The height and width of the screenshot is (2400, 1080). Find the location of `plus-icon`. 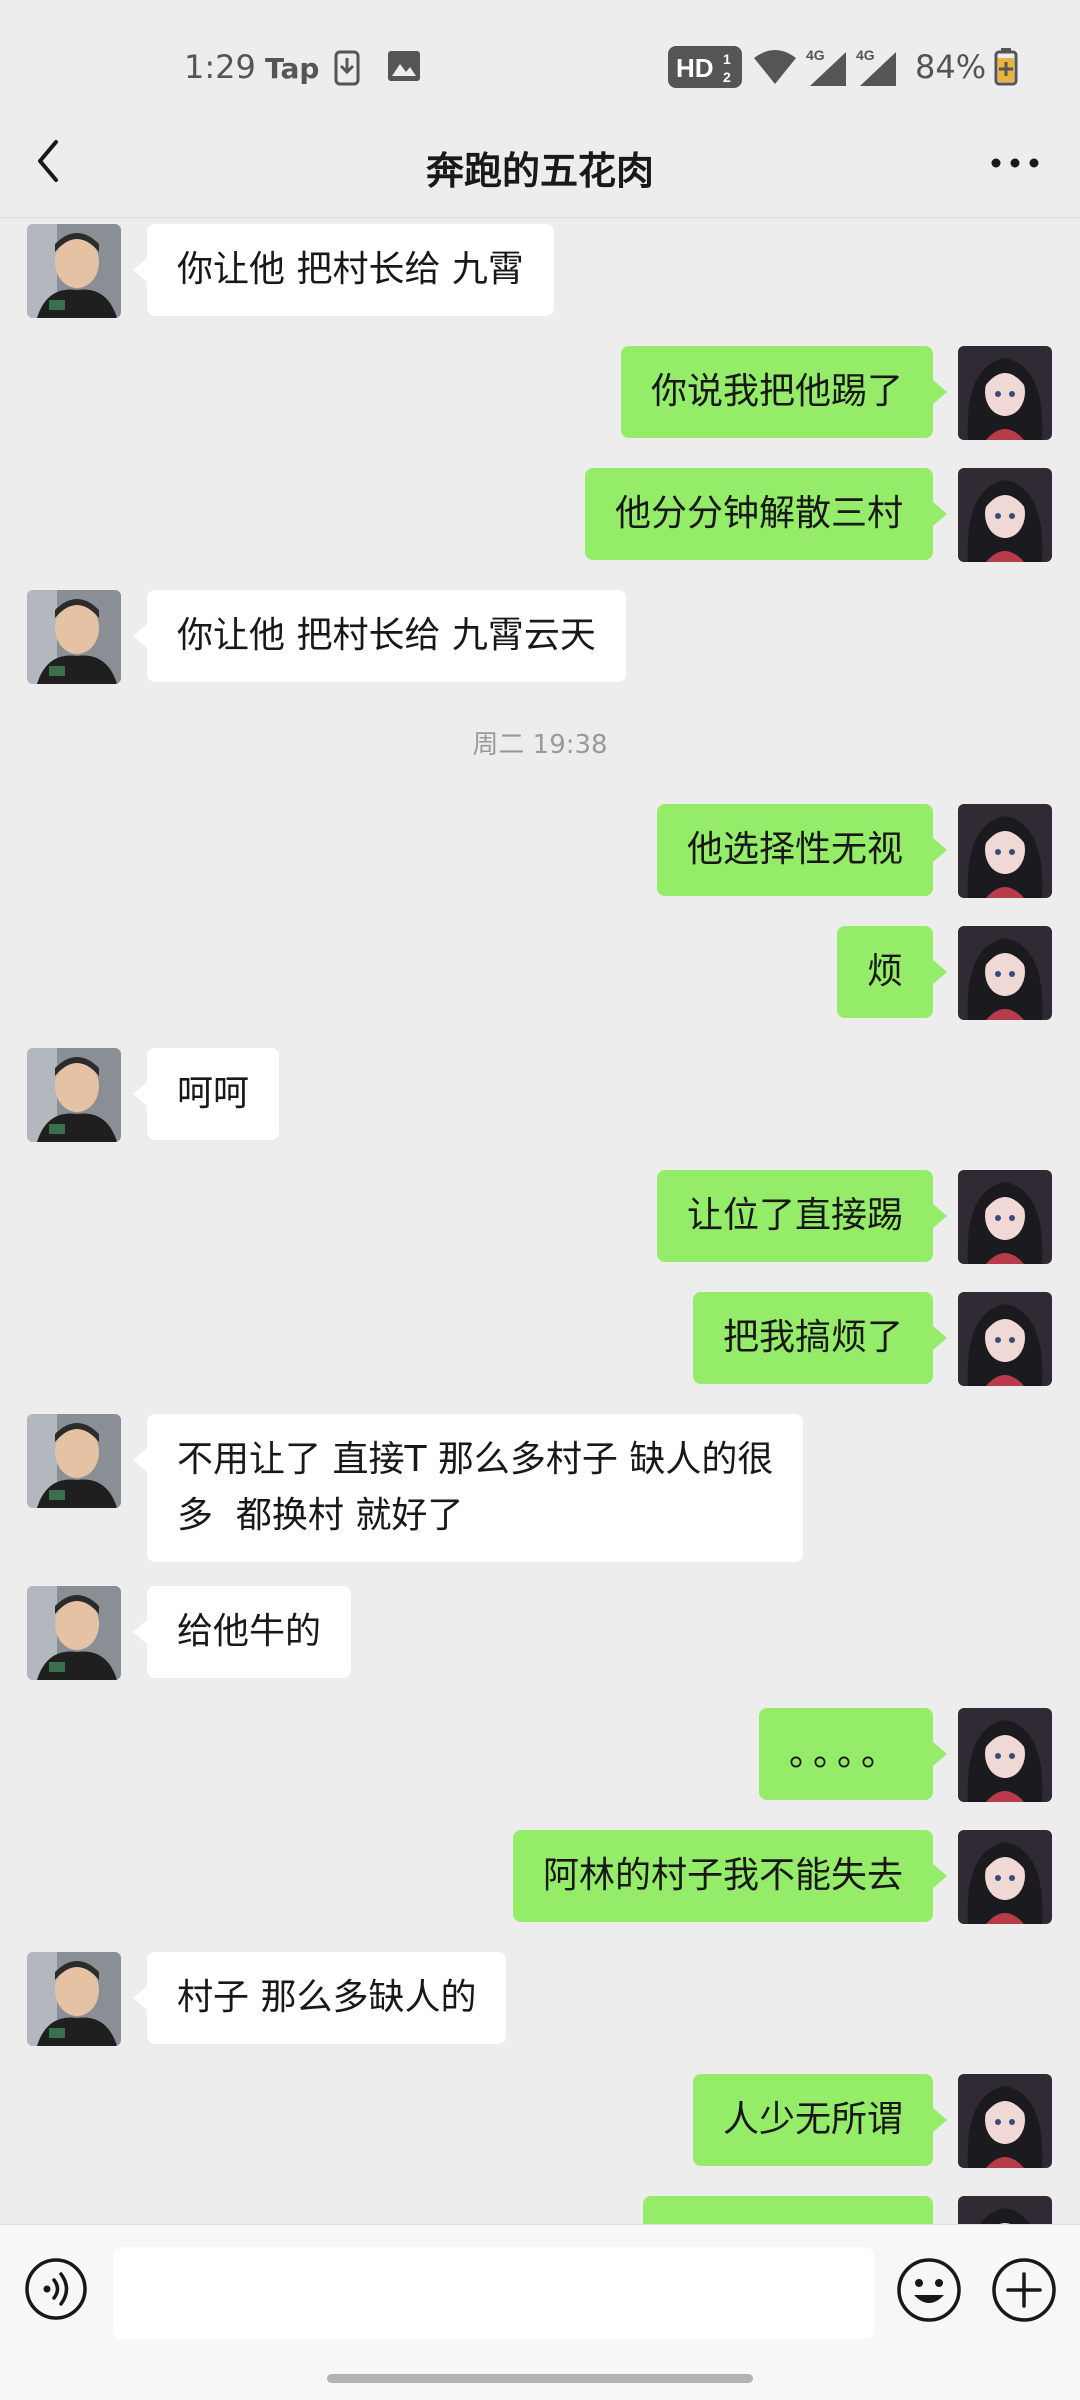

plus-icon is located at coordinates (1024, 2290).